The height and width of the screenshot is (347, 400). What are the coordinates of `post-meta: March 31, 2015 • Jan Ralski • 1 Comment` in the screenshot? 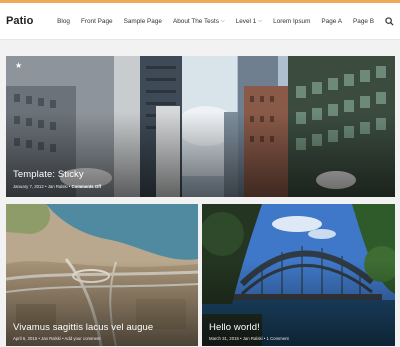 It's located at (249, 338).